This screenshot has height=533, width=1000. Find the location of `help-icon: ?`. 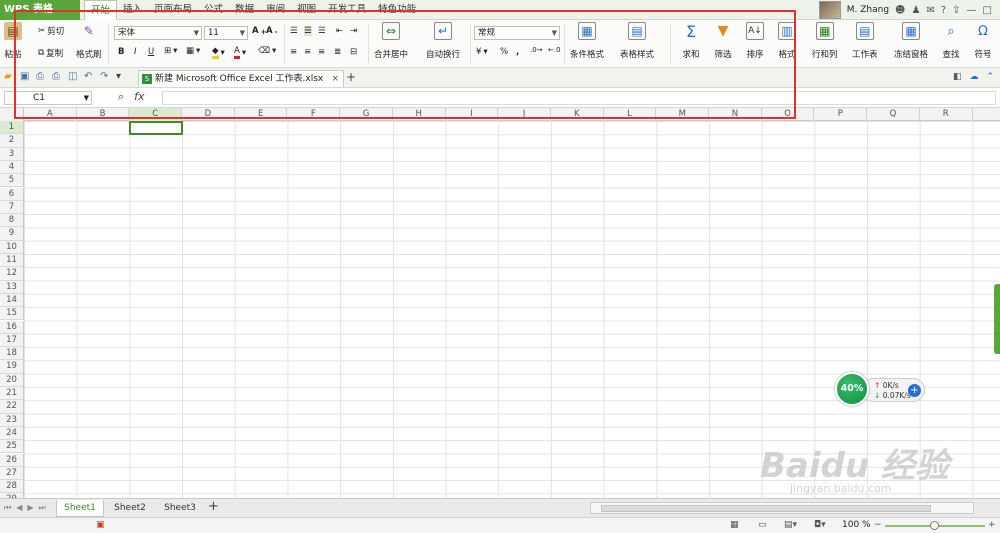

help-icon: ? is located at coordinates (943, 10).